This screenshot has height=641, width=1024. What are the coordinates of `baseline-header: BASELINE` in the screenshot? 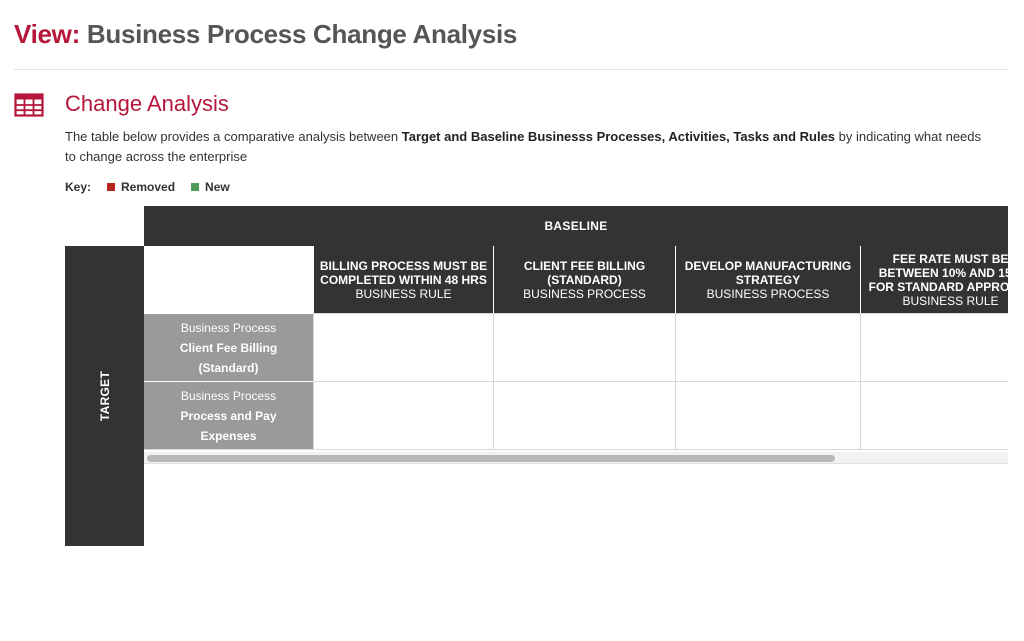 It's located at (576, 226).